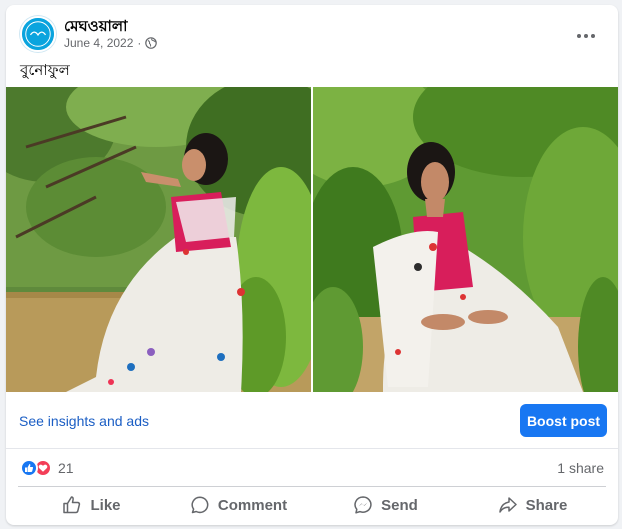 This screenshot has height=529, width=622. I want to click on send-button: Send, so click(385, 505).